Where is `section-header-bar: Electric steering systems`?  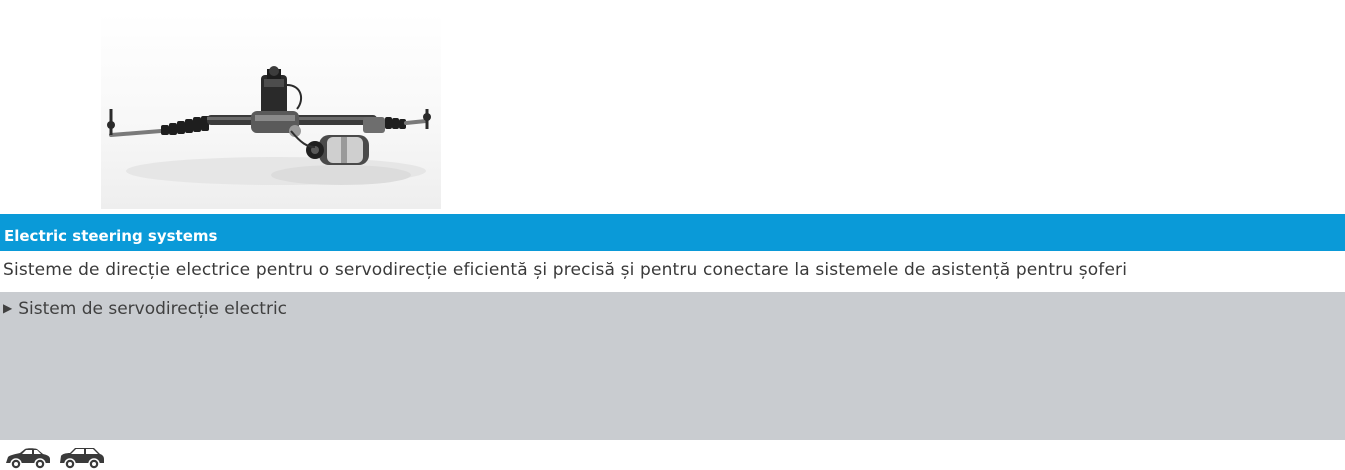
section-header-bar: Electric steering systems is located at coordinates (672, 232).